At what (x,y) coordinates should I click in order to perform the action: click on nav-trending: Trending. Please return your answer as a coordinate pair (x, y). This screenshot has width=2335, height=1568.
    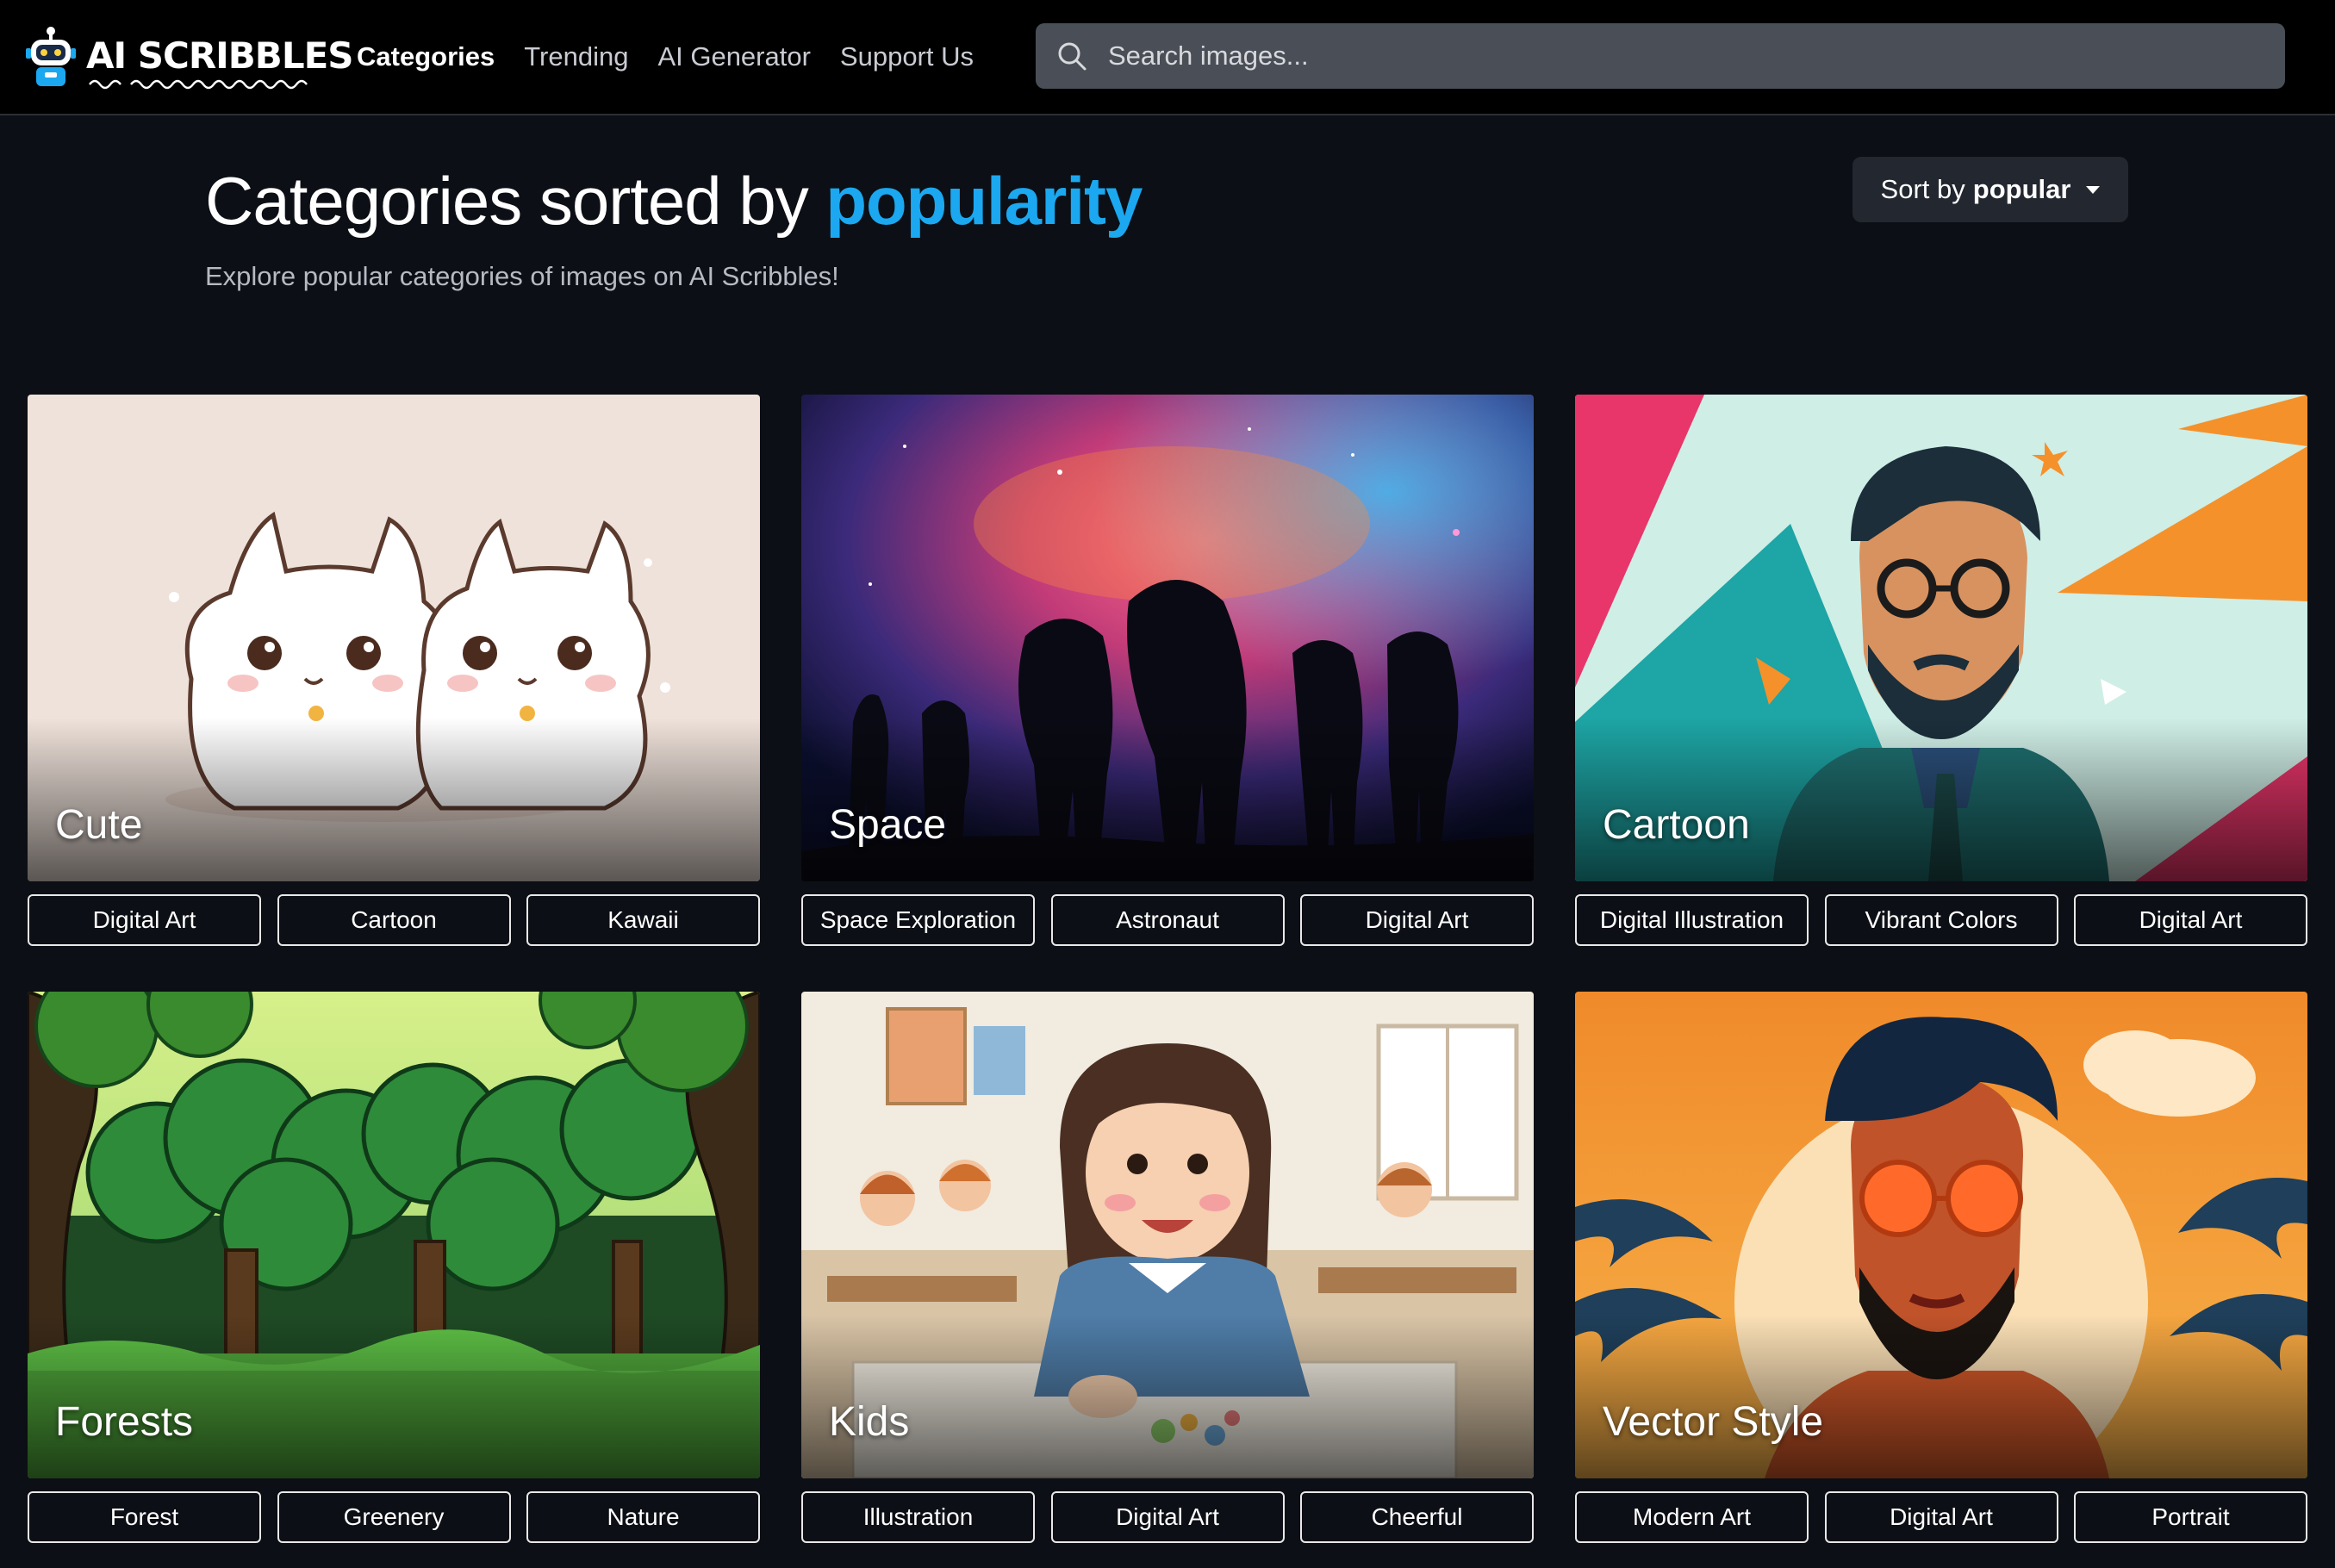
    Looking at the image, I should click on (576, 57).